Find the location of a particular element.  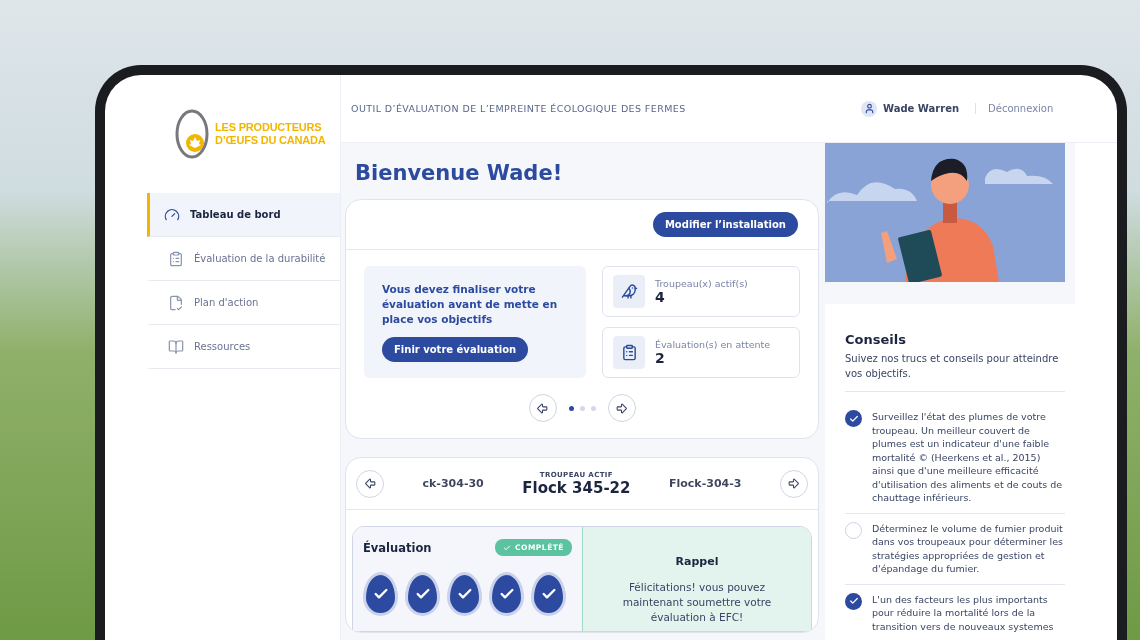

book-icon is located at coordinates (176, 346).